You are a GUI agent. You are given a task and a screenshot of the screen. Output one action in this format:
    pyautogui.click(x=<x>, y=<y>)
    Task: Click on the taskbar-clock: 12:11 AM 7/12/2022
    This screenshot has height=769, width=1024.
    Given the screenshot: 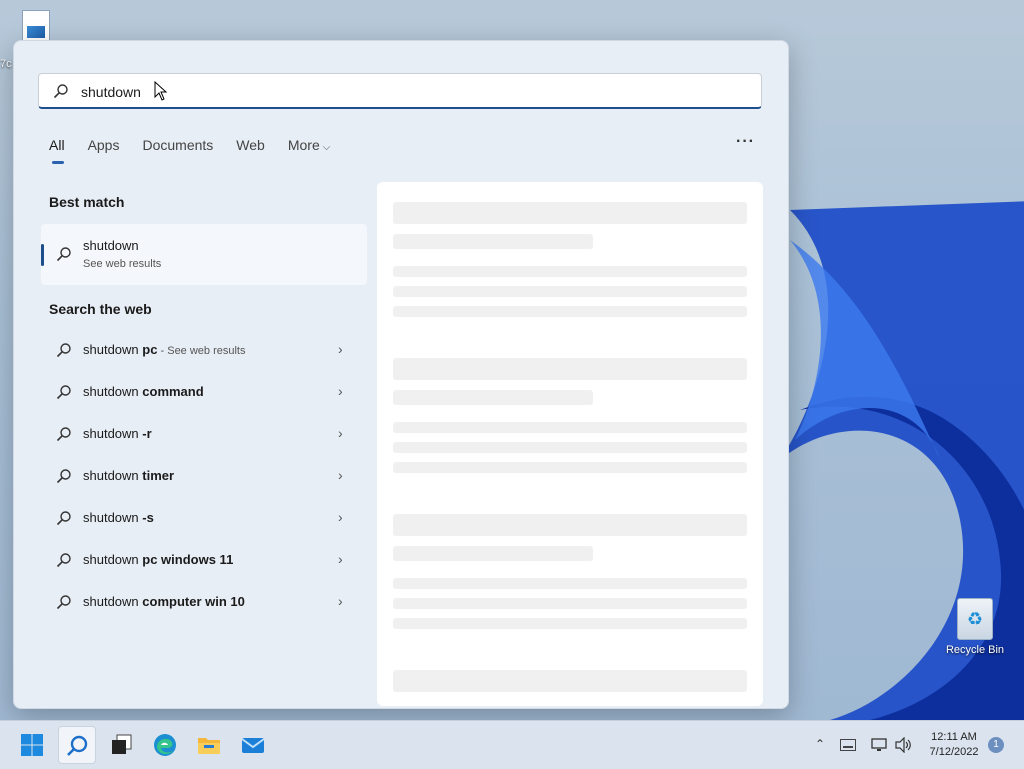 What is the action you would take?
    pyautogui.click(x=954, y=745)
    